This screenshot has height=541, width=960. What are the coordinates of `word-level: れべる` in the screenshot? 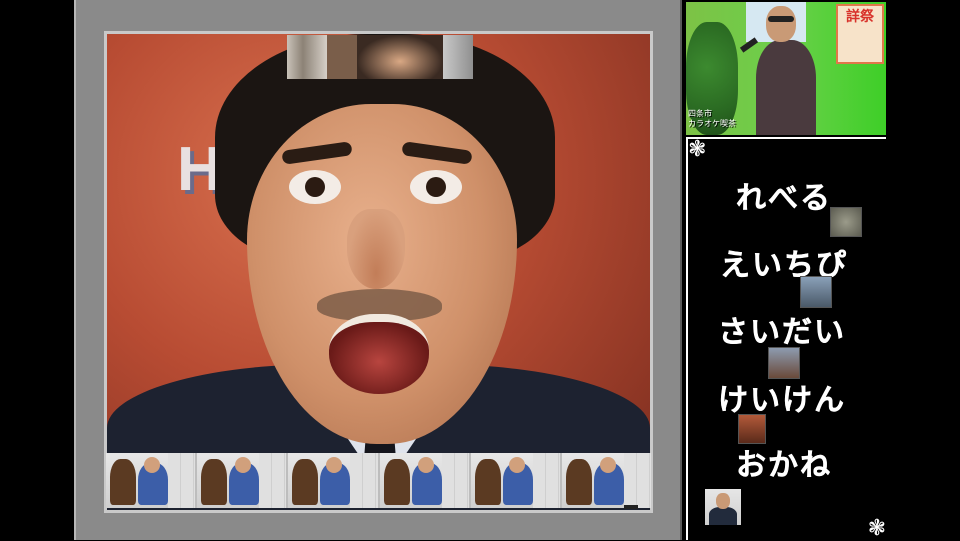 It's located at (784, 195).